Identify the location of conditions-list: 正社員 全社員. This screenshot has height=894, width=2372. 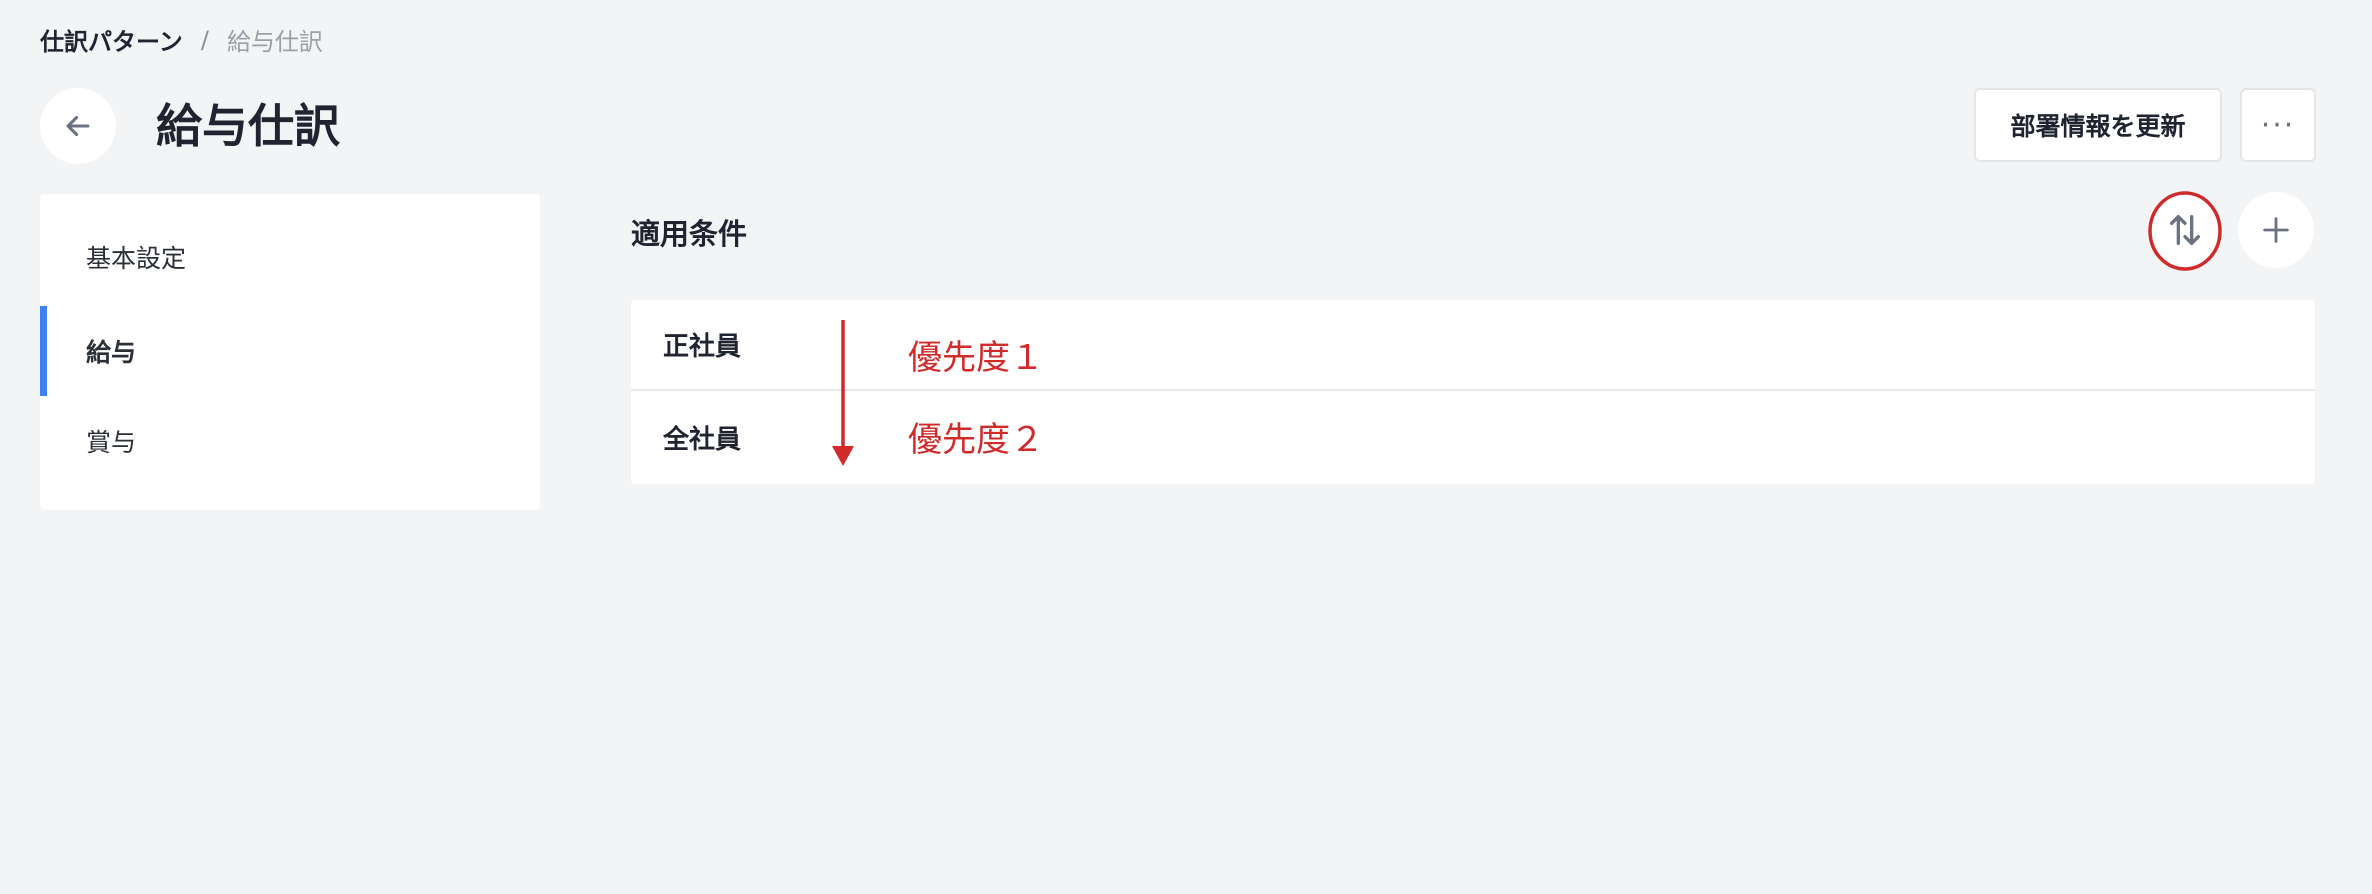
(1473, 392).